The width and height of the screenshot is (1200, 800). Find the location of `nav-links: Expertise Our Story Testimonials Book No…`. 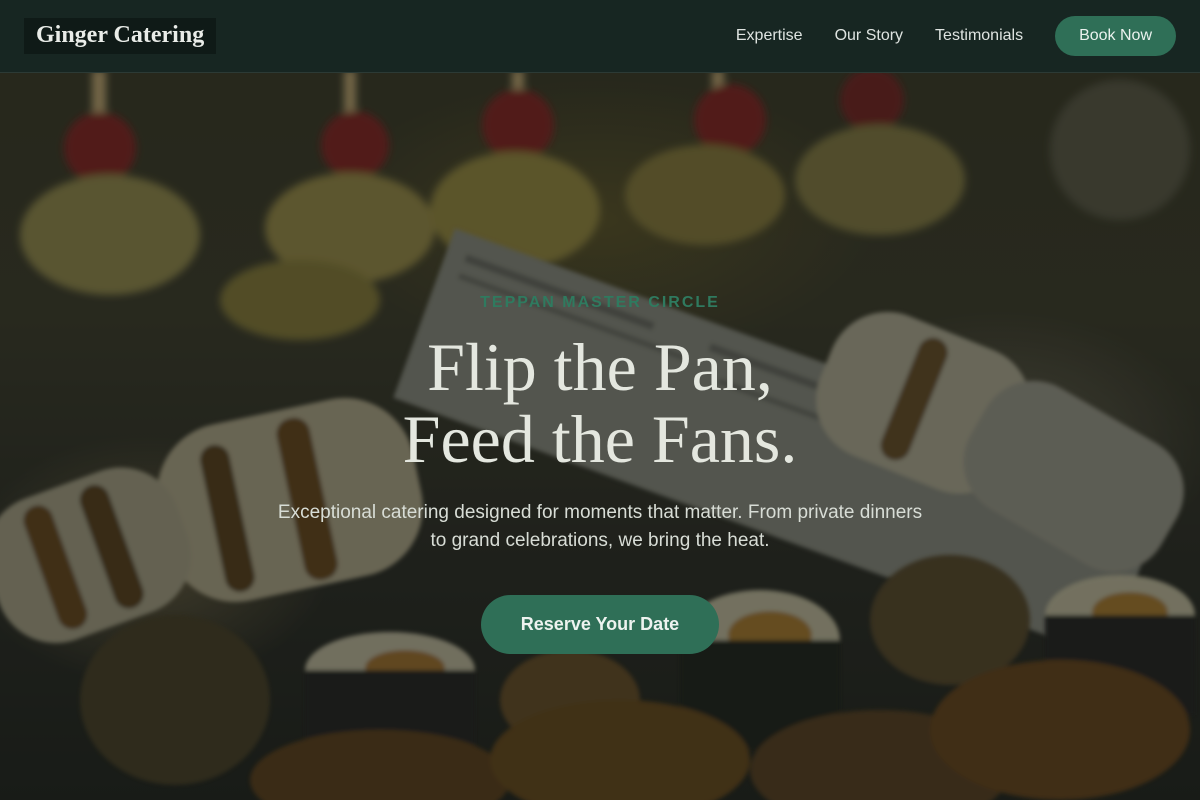

nav-links: Expertise Our Story Testimonials Book No… is located at coordinates (940, 36).